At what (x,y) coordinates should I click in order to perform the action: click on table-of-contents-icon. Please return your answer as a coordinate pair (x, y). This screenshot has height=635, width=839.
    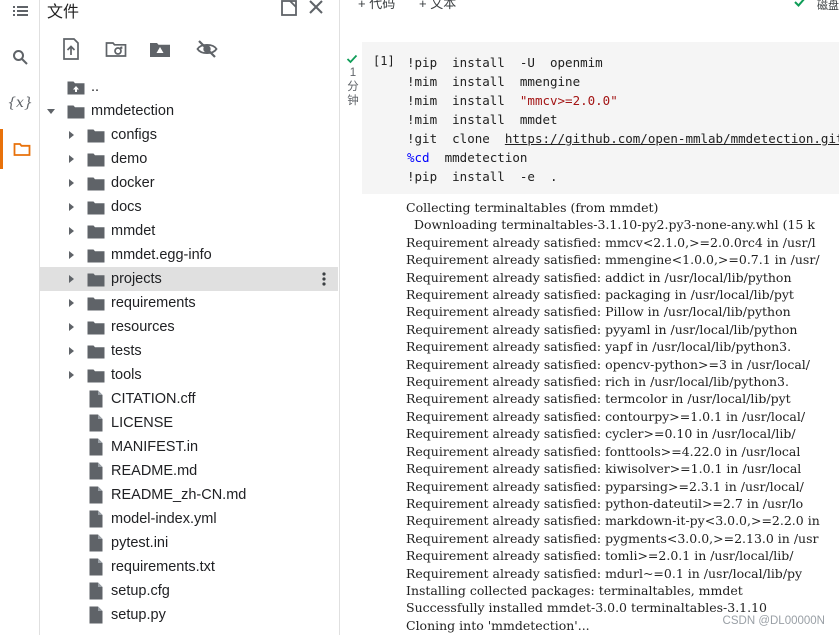
    Looking at the image, I should click on (20, 15).